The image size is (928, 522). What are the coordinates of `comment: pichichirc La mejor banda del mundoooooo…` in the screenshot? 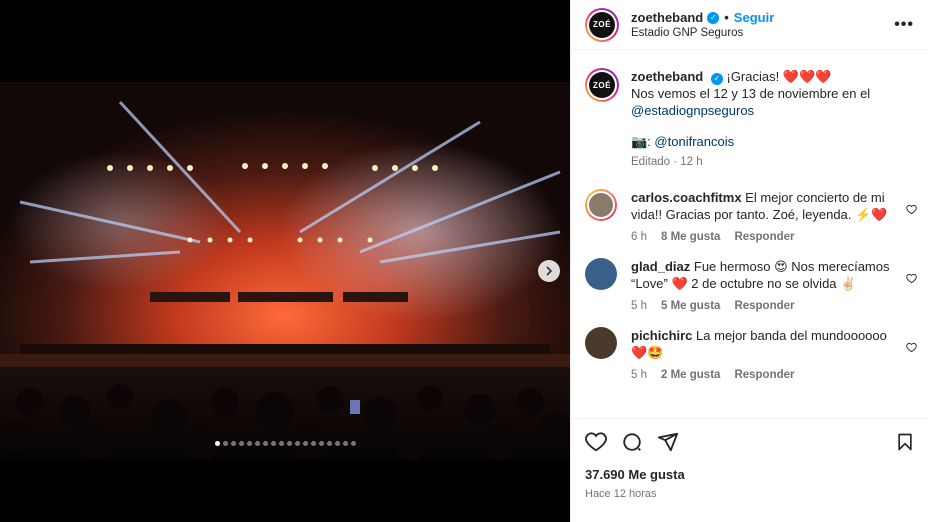 It's located at (749, 353).